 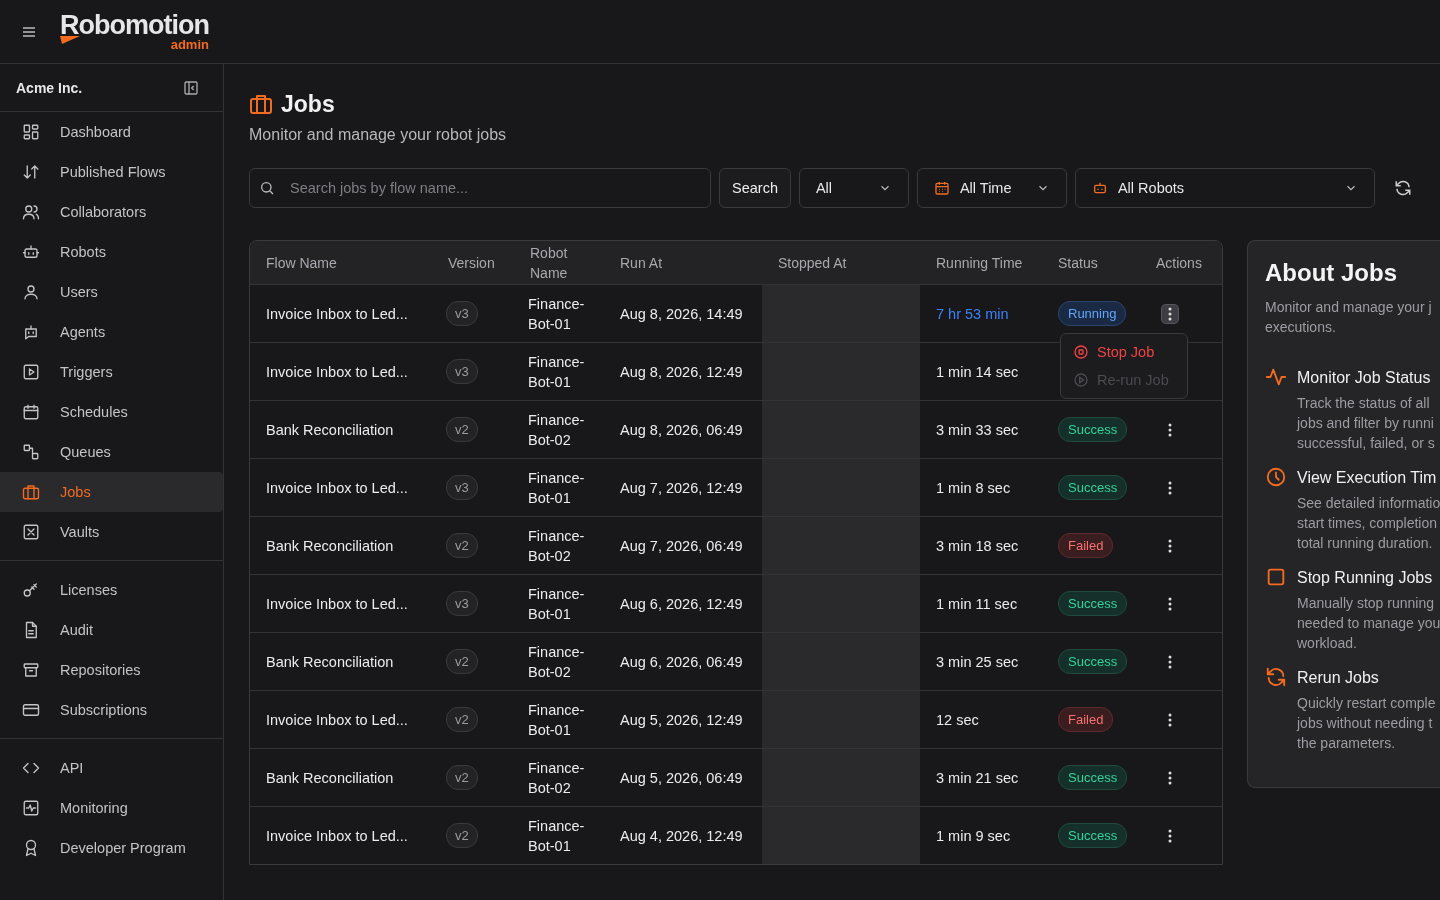 What do you see at coordinates (111, 808) in the screenshot?
I see `sidebar-item: Monitoring` at bounding box center [111, 808].